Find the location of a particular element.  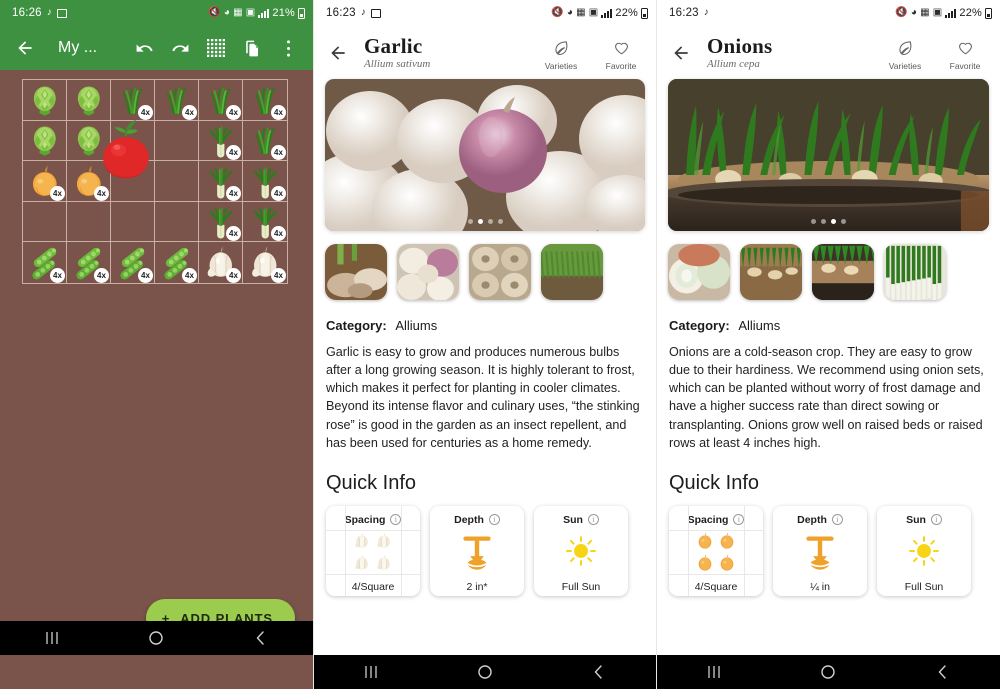

status-bar-right: 🔇 ◕ ▦ ▣ 21% is located at coordinates (256, 13).